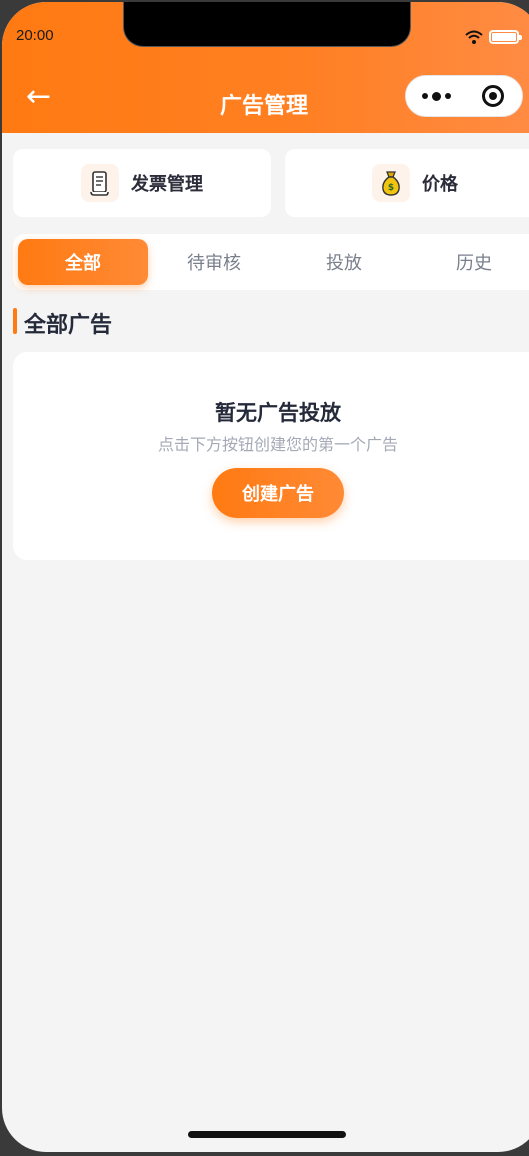 Image resolution: width=529 pixels, height=1156 pixels. I want to click on home-indicator, so click(267, 1134).